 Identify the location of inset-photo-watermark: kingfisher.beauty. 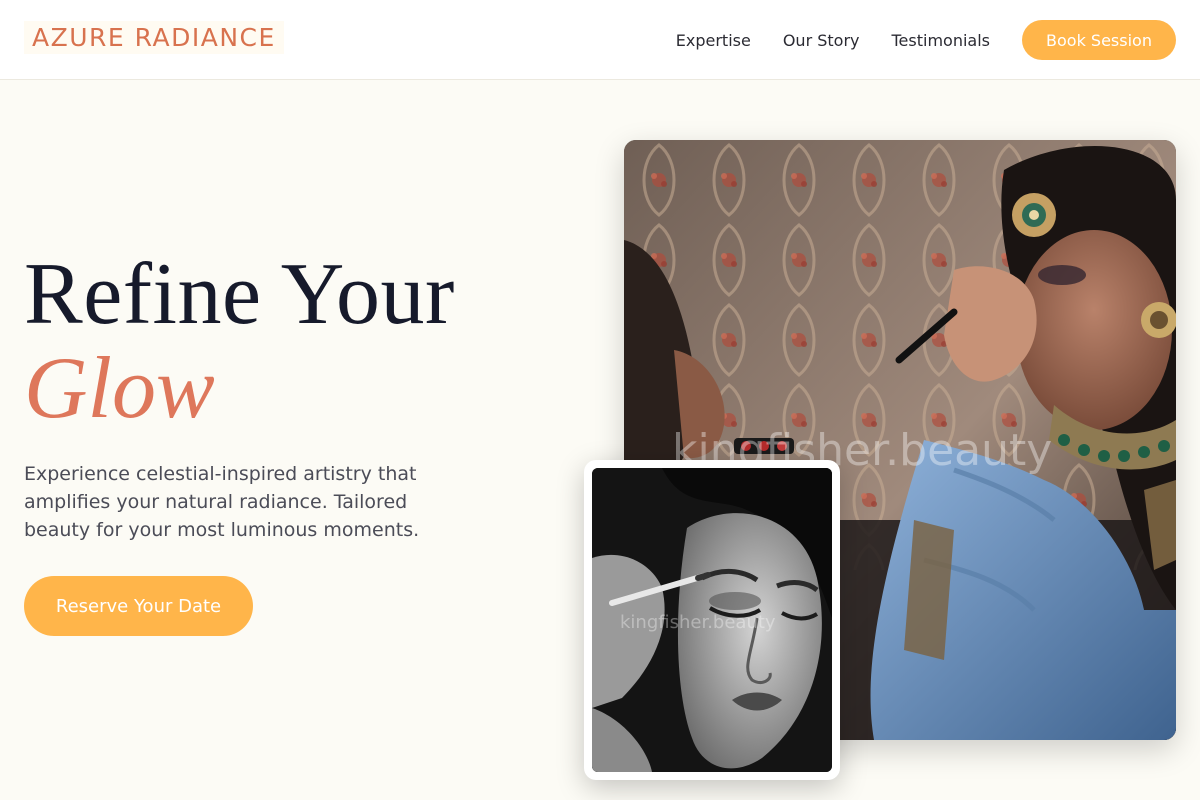
(698, 622).